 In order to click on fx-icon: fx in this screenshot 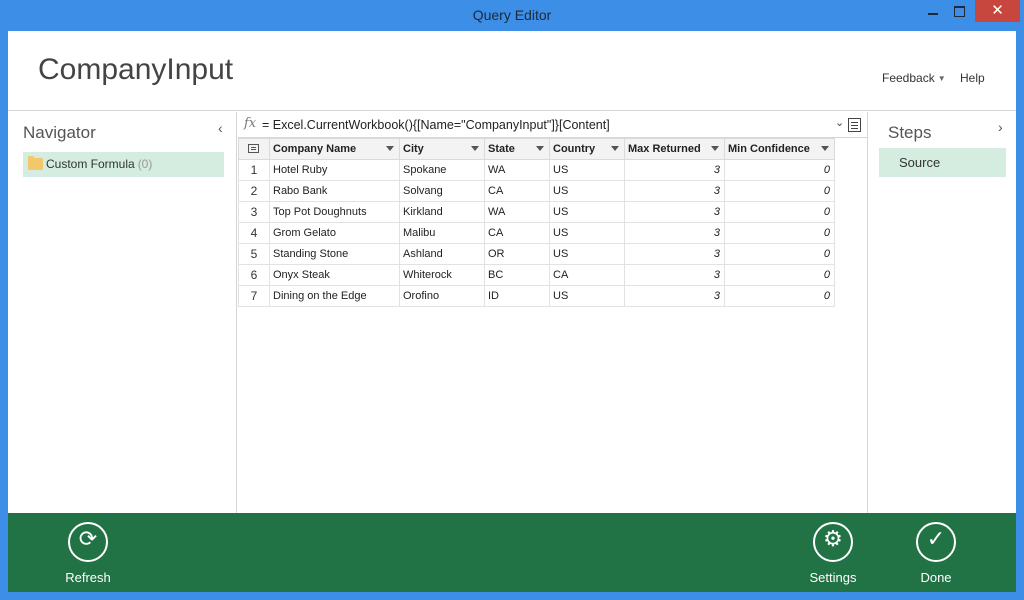, I will do `click(250, 123)`.